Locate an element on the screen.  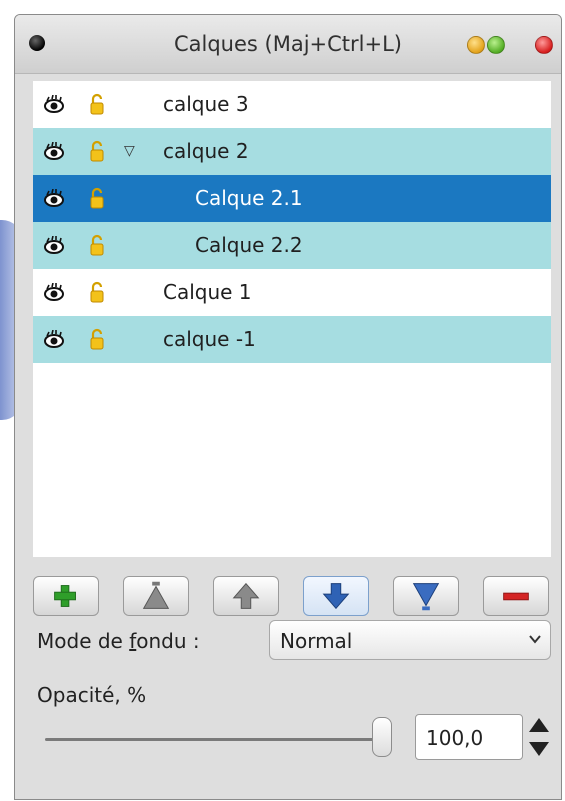
maximize-button is located at coordinates (496, 45).